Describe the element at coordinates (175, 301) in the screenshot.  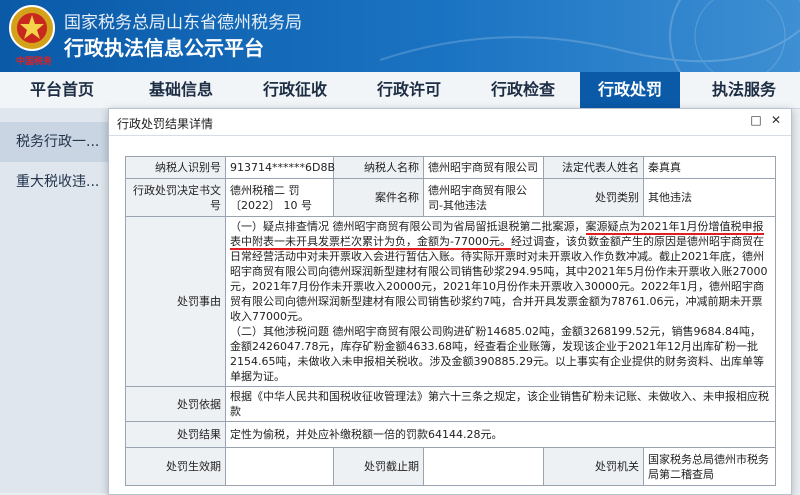
I see `reason-label: 处罚事由` at that location.